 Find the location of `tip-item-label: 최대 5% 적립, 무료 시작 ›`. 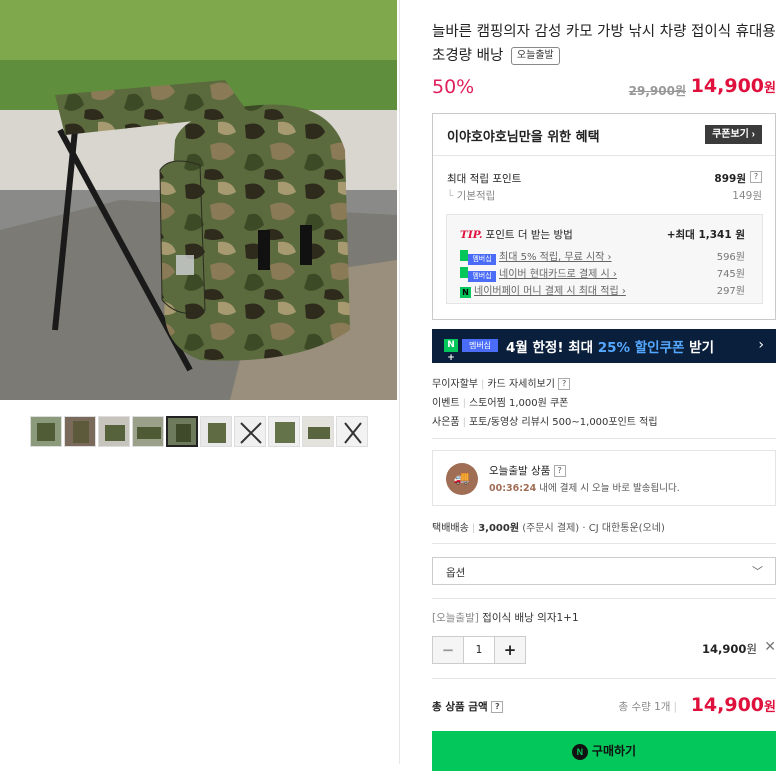

tip-item-label: 최대 5% 적립, 무료 시작 › is located at coordinates (555, 257).